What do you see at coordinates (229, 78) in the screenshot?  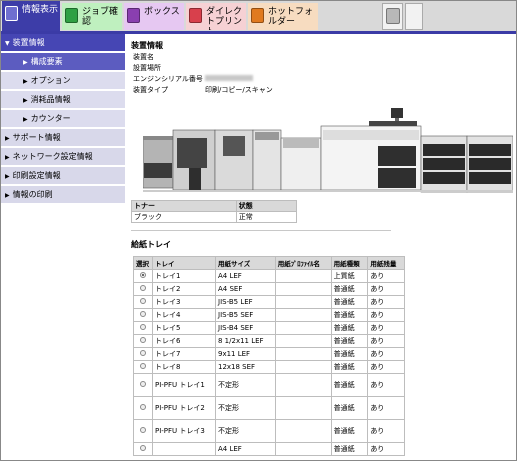 I see `serial-value-redacted` at bounding box center [229, 78].